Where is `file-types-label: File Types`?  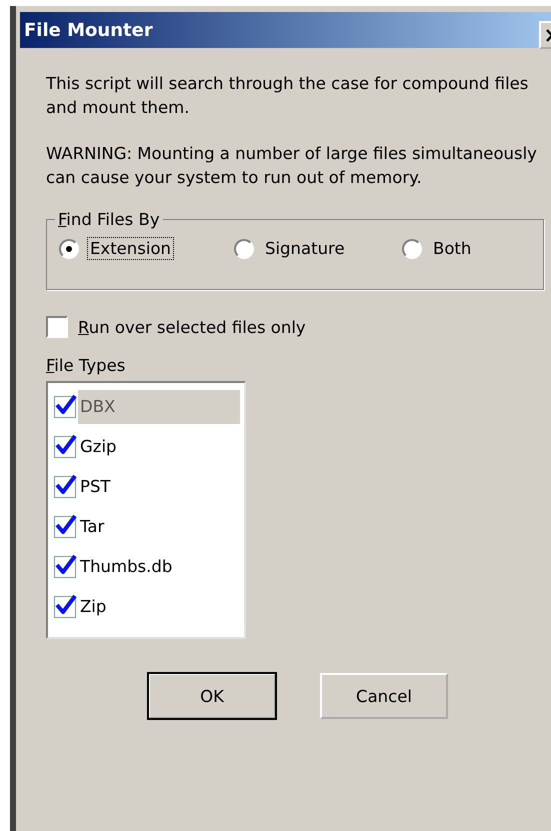
file-types-label: File Types is located at coordinates (86, 365).